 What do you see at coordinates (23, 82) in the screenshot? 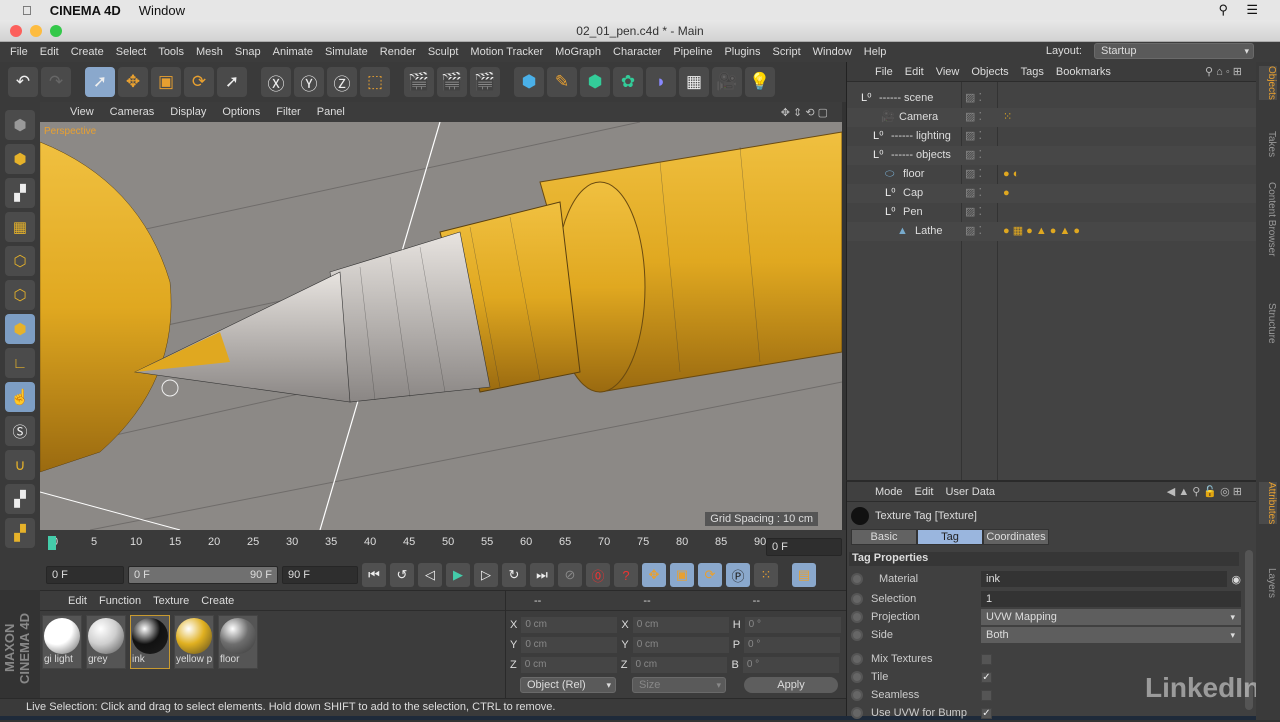
I see `undo-icon: ↶` at bounding box center [23, 82].